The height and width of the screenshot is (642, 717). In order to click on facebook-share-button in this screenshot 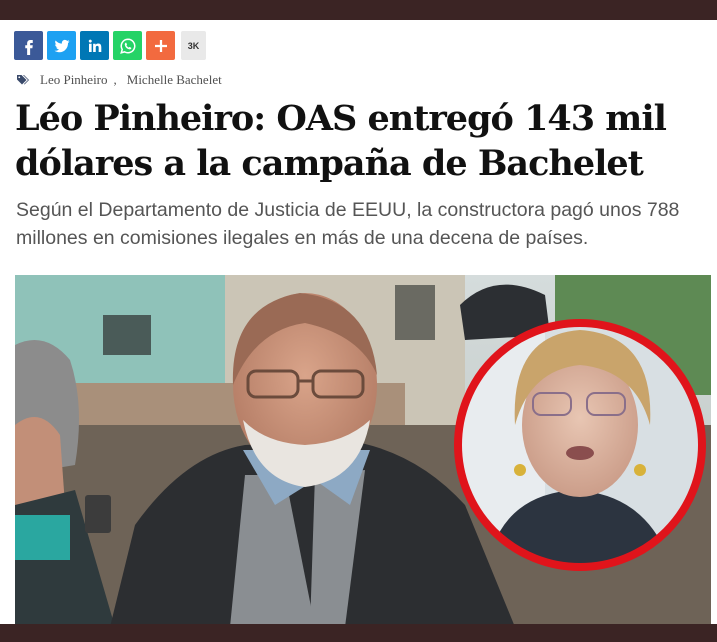, I will do `click(28, 45)`.